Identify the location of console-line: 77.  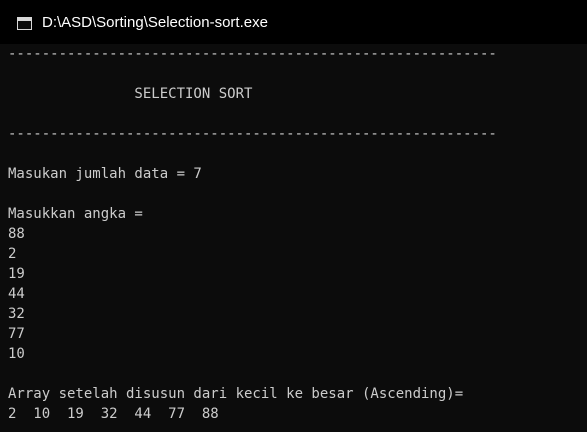
(16, 334).